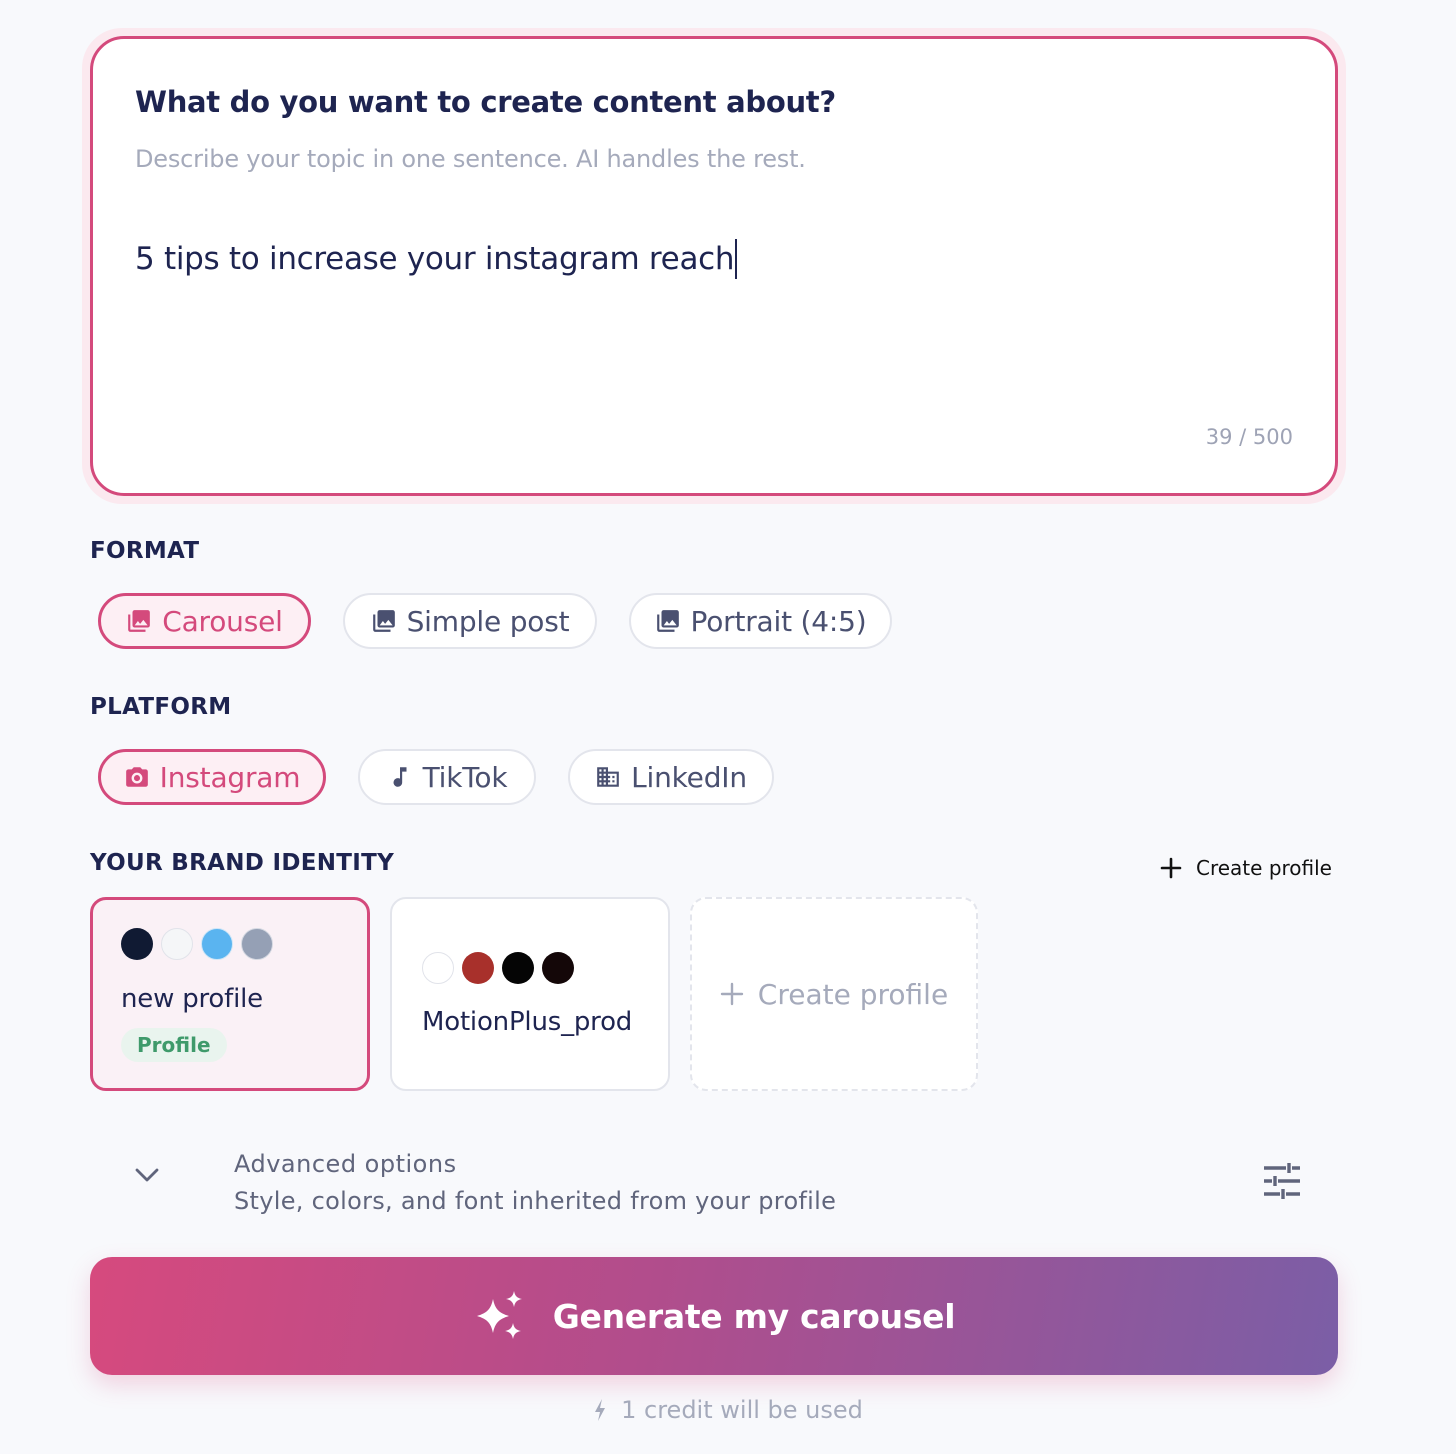  What do you see at coordinates (242, 863) in the screenshot?
I see `brand-identity-label: YOUR BRAND IDENTITY` at bounding box center [242, 863].